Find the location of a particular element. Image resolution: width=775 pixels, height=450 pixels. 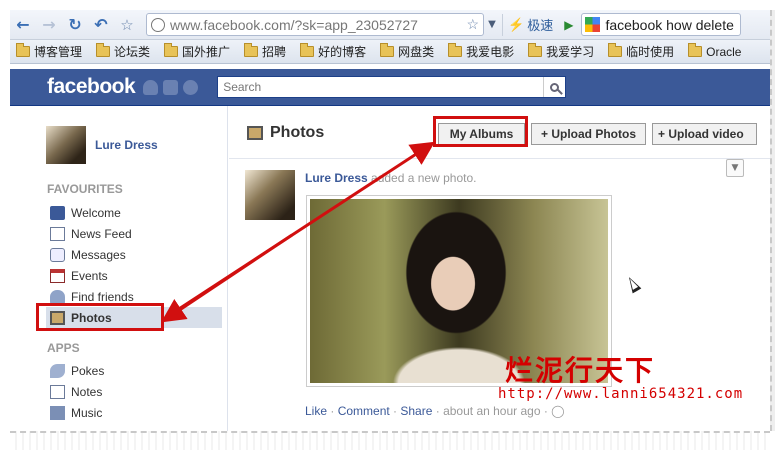

story-author: Lure Dress is located at coordinates (336, 178).